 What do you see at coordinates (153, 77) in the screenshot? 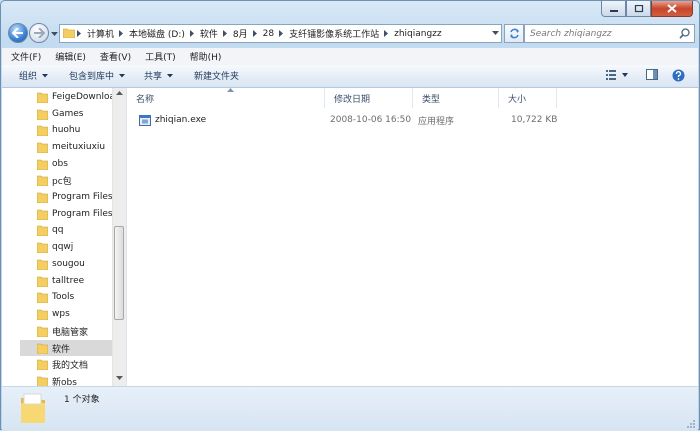
I see `share-label: 共享` at bounding box center [153, 77].